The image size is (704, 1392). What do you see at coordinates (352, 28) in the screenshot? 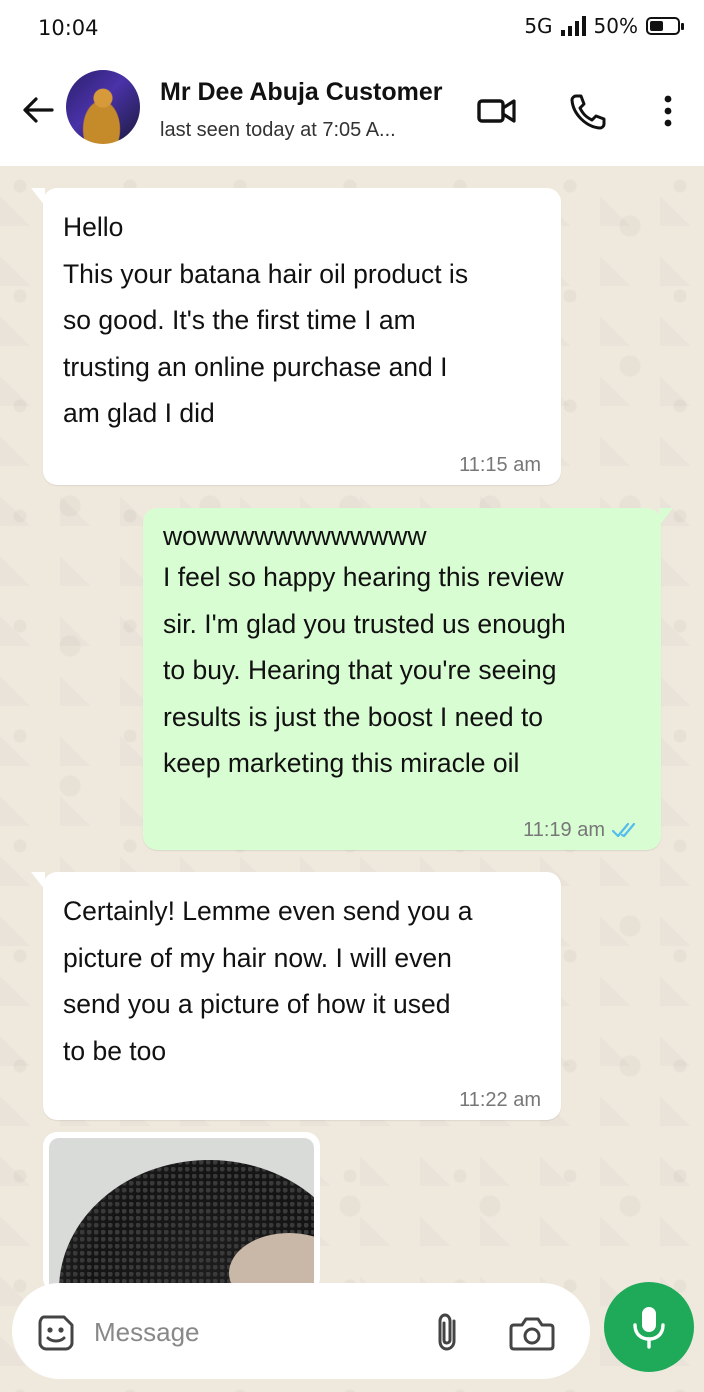
I see `status-bar: 10:04 5G 50%` at bounding box center [352, 28].